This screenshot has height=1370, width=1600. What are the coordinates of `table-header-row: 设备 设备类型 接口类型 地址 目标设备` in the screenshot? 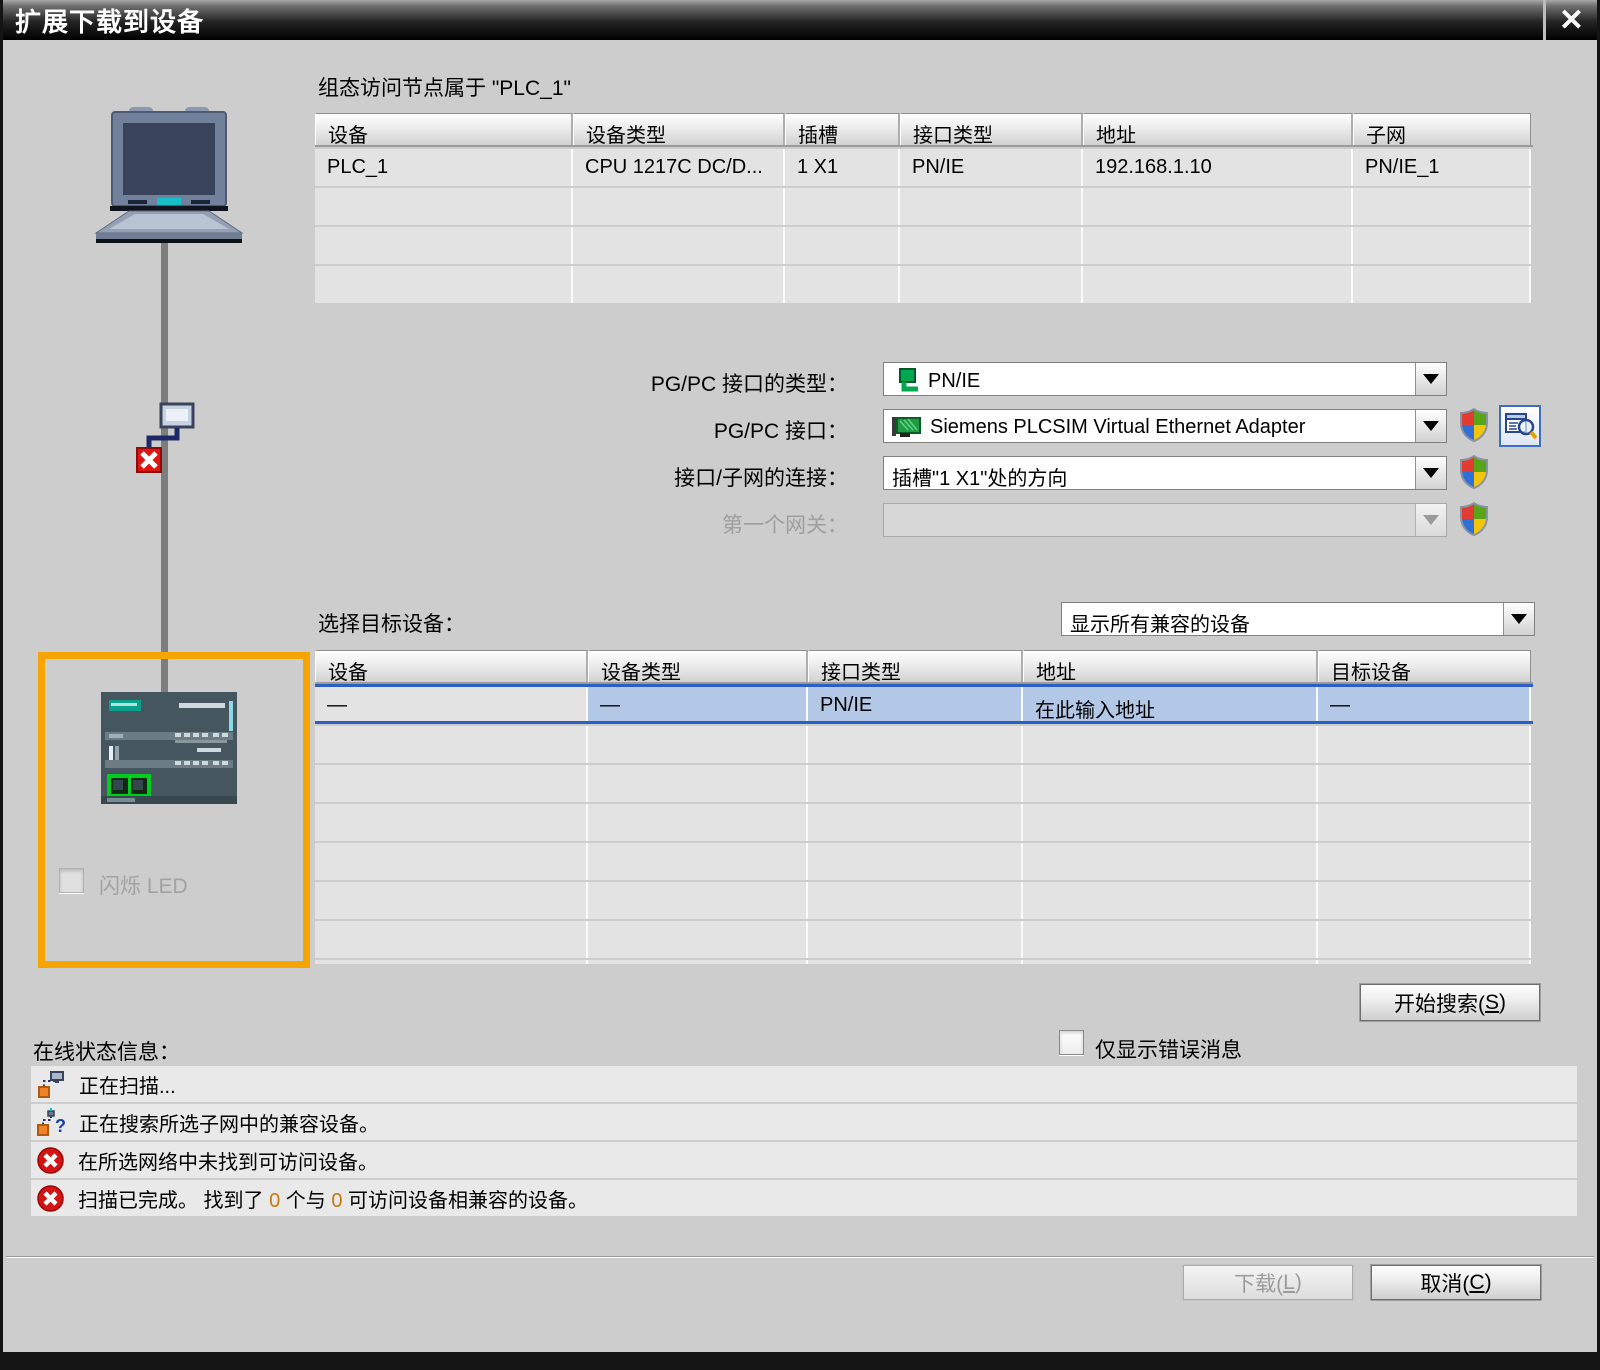 It's located at (924, 667).